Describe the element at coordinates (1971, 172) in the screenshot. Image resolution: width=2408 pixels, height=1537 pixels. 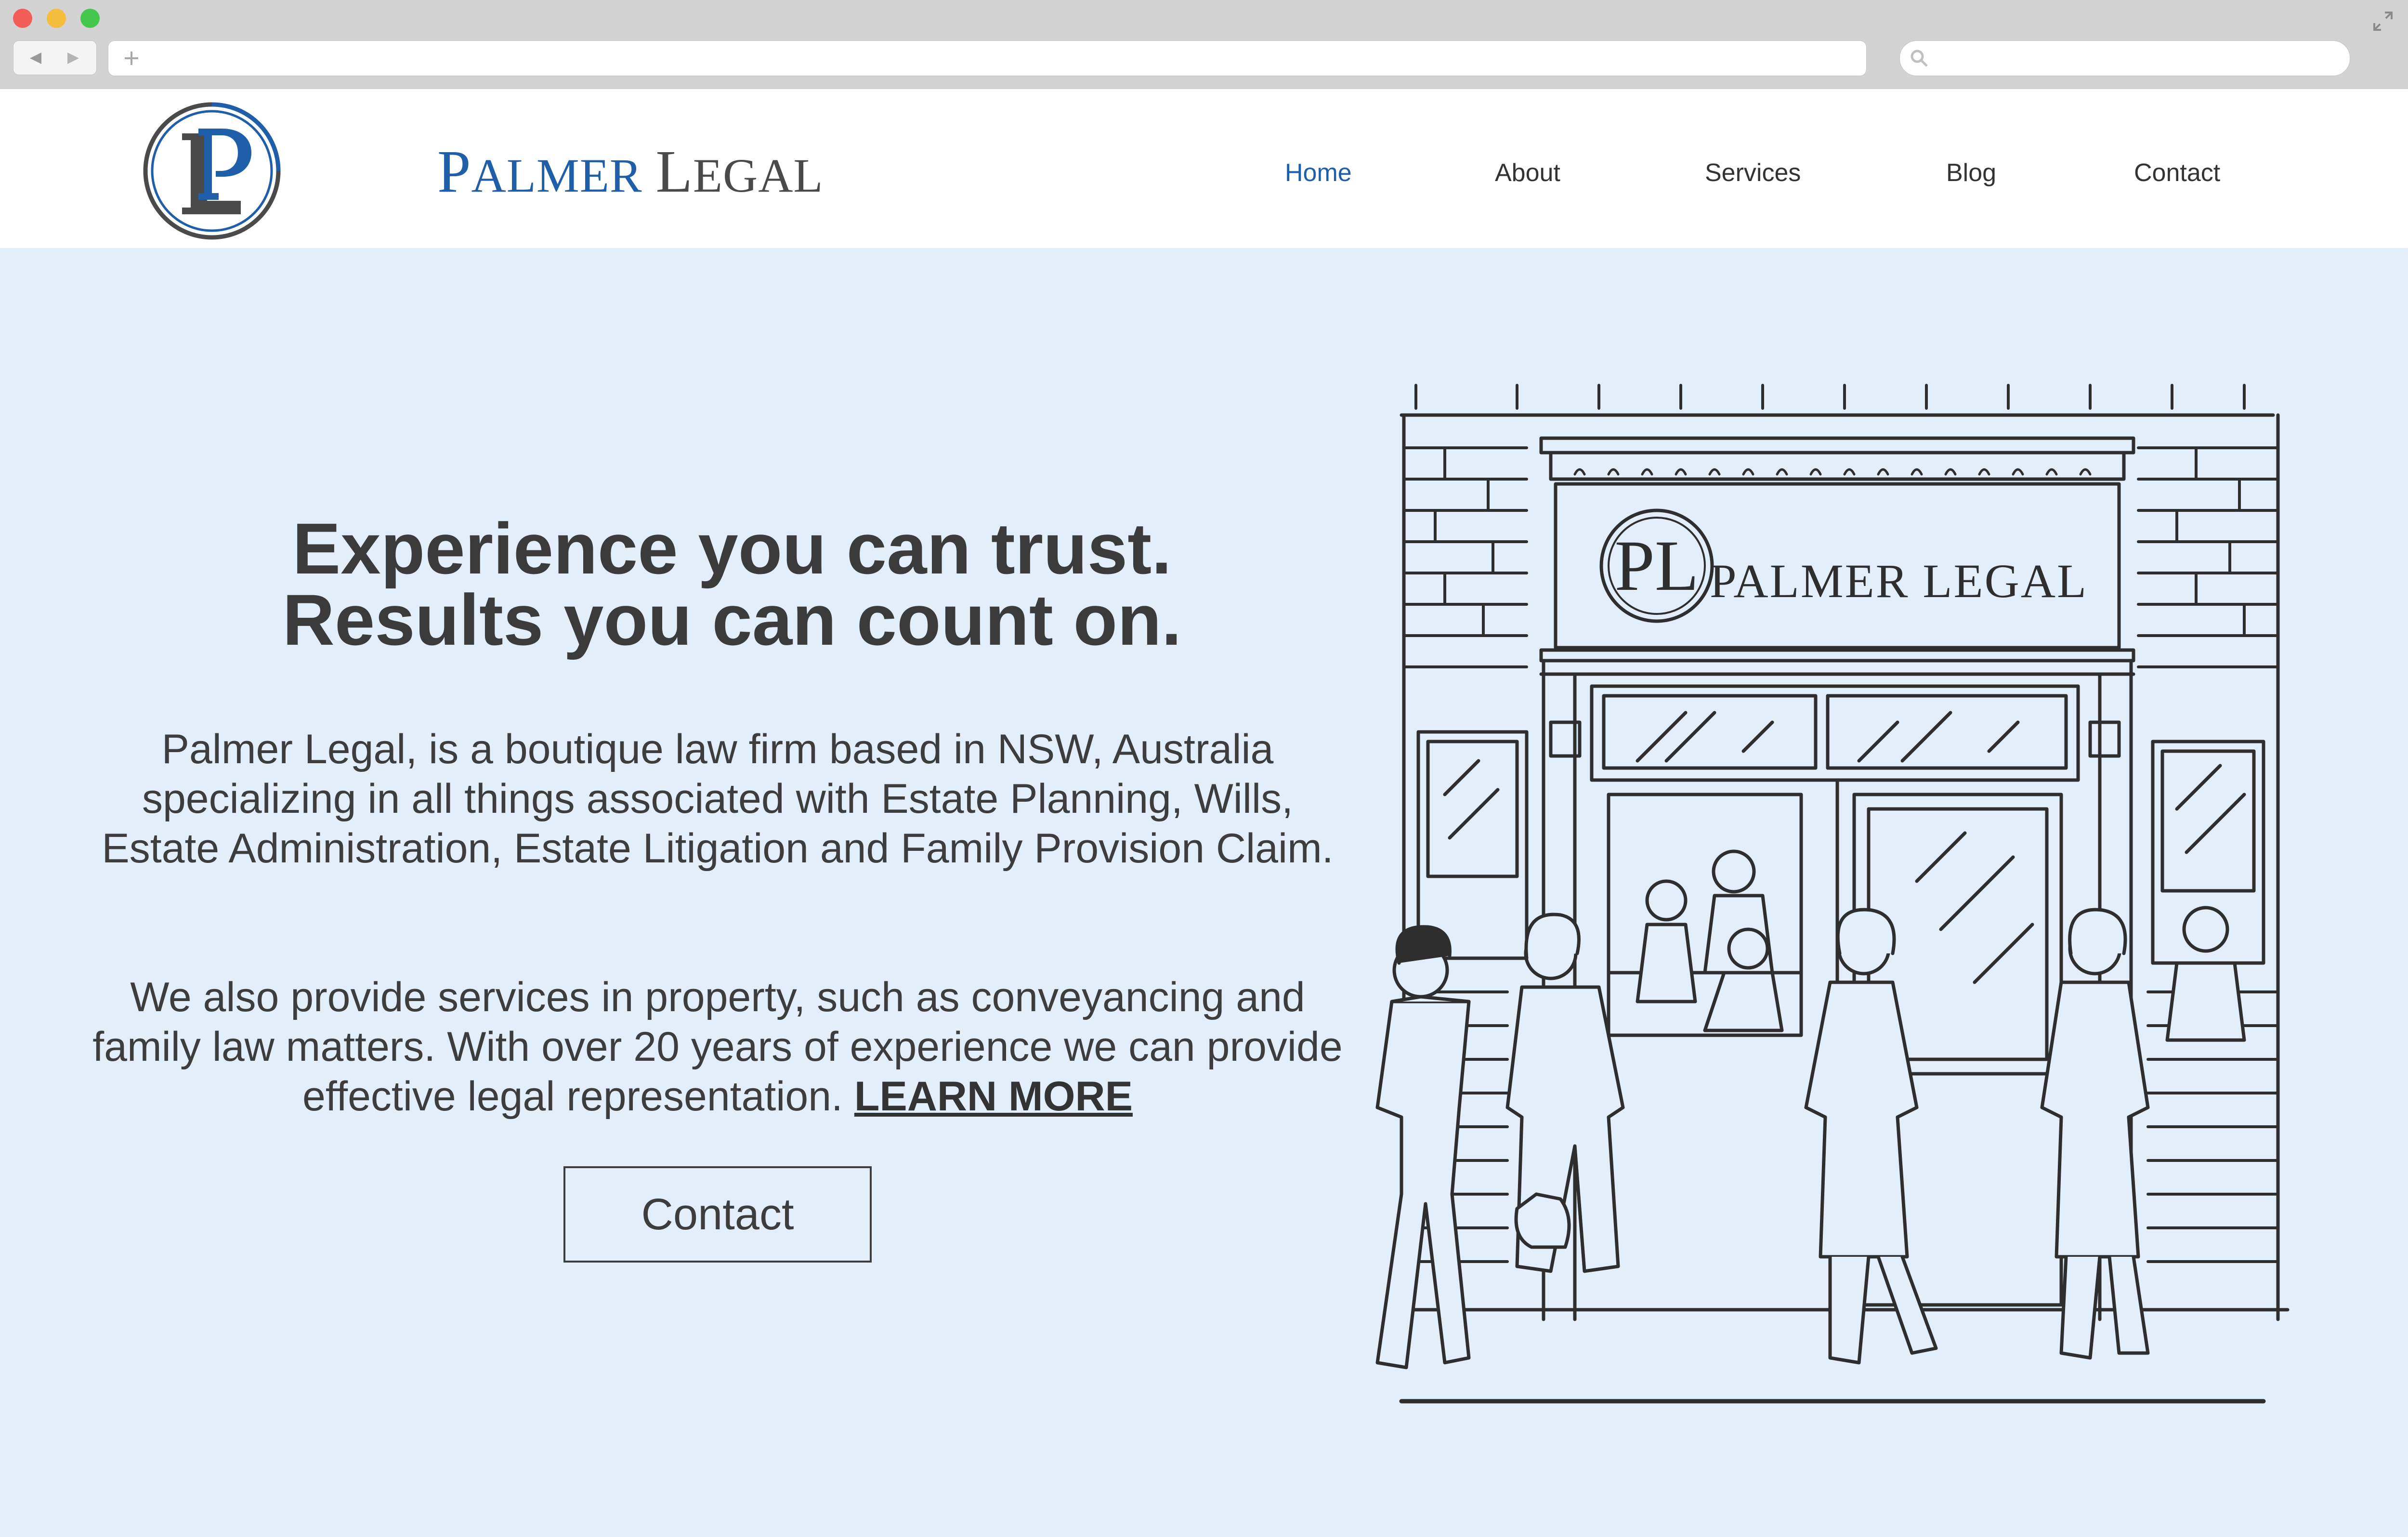
I see `nav-blog: Blog` at that location.